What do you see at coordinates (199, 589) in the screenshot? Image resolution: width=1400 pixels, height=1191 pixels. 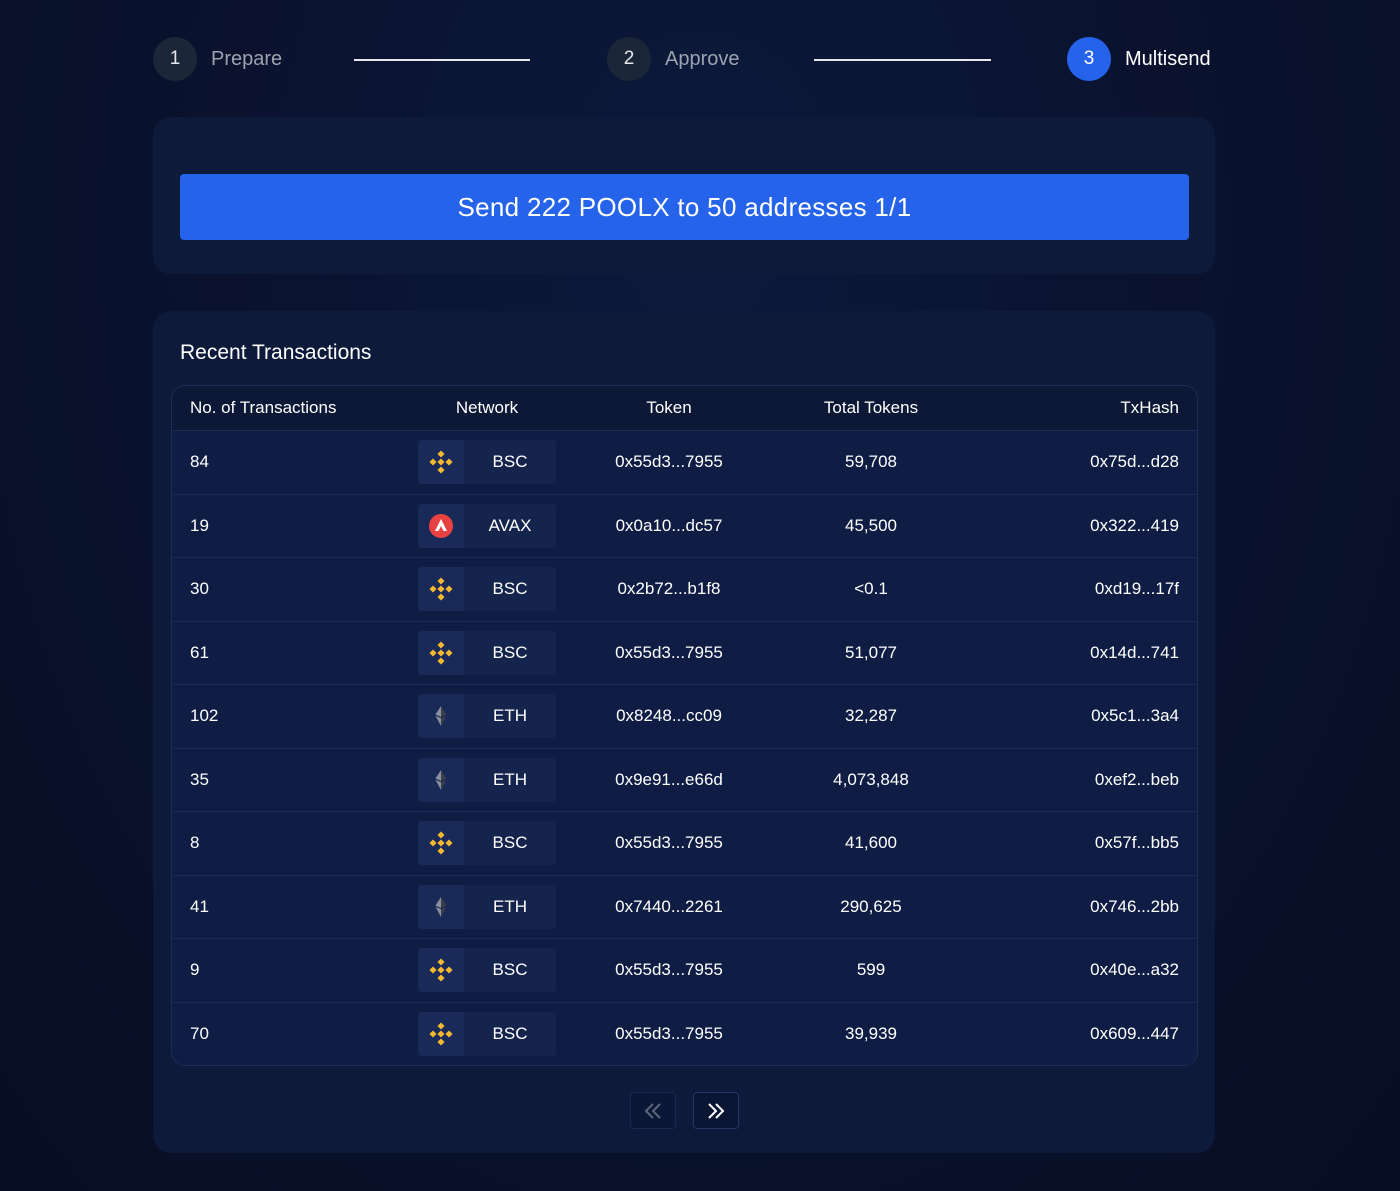 I see `tx-count-cell: 30` at bounding box center [199, 589].